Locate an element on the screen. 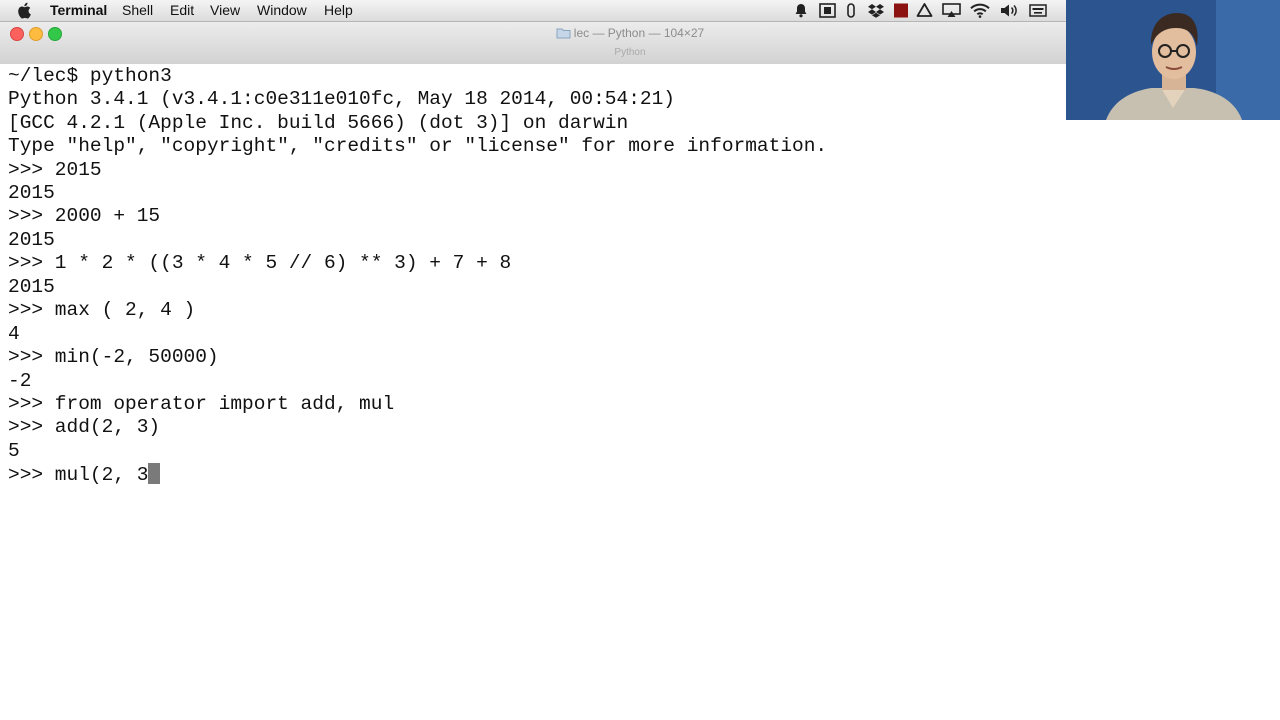 The height and width of the screenshot is (720, 1280). terminal-input-text: >>> mul(2, 3 is located at coordinates (78, 475).